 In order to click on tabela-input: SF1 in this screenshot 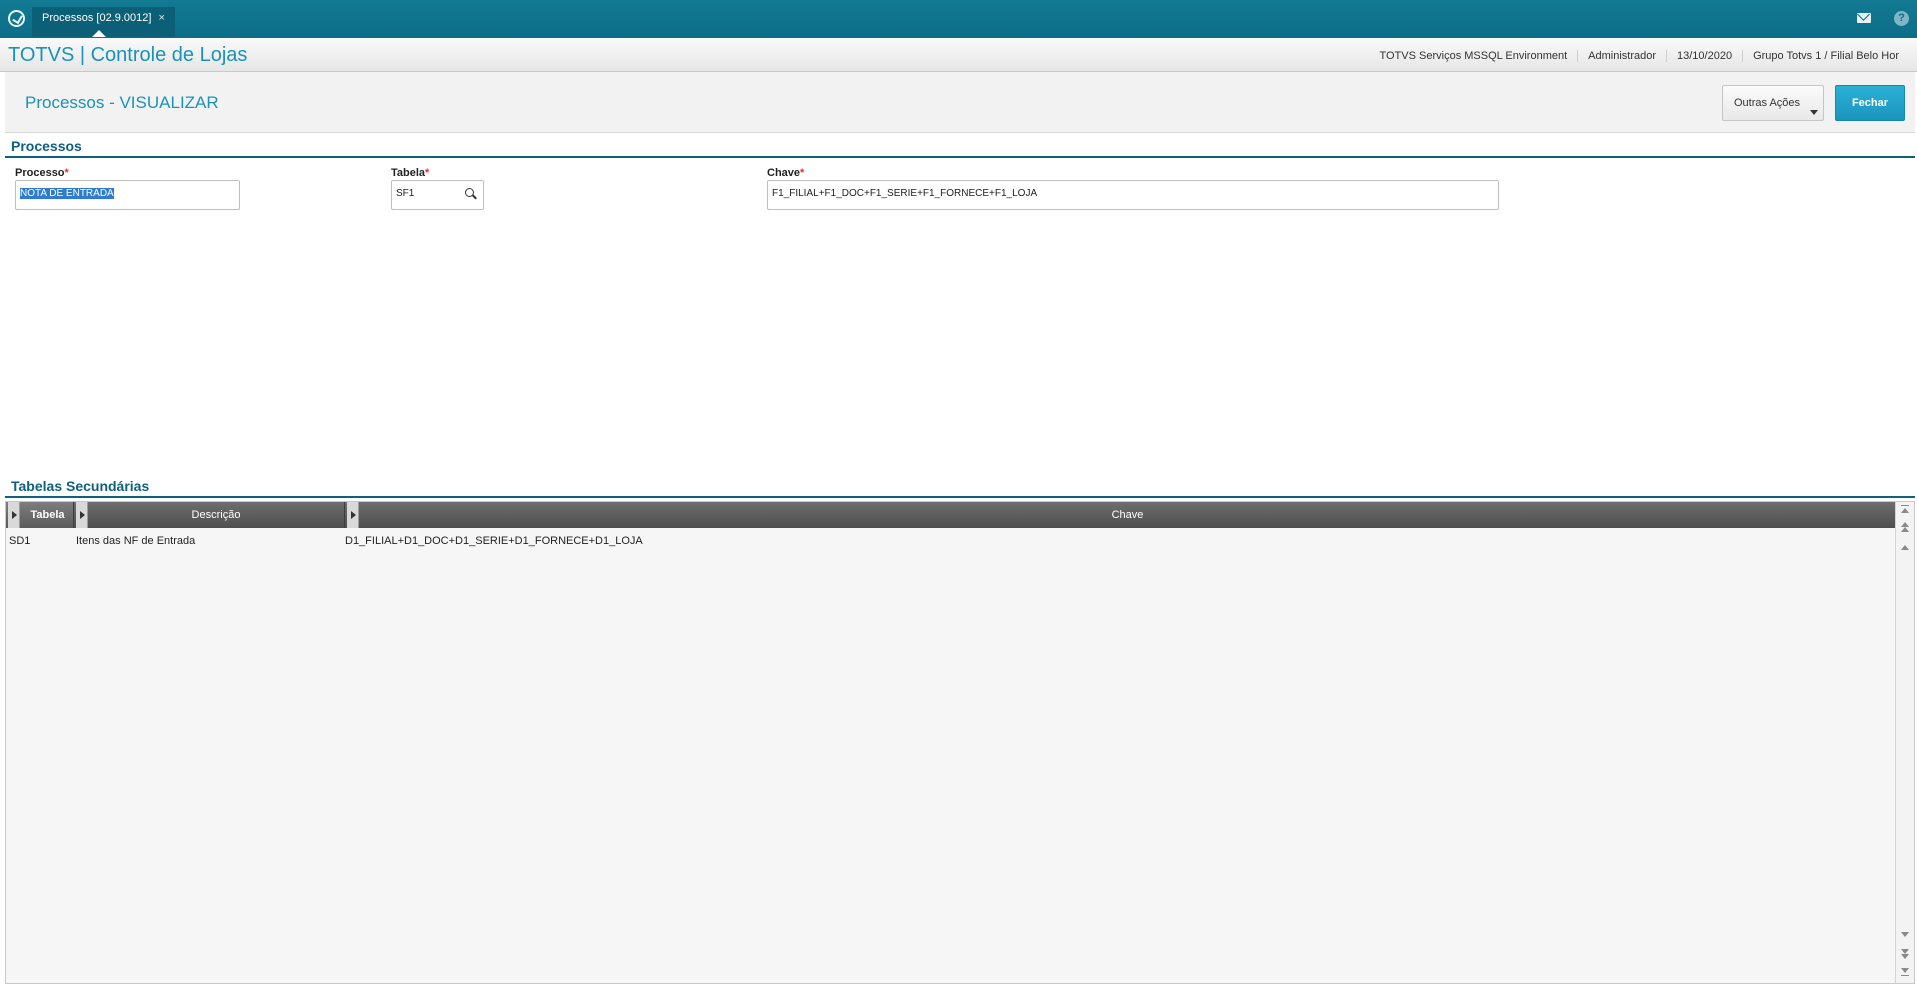, I will do `click(437, 195)`.